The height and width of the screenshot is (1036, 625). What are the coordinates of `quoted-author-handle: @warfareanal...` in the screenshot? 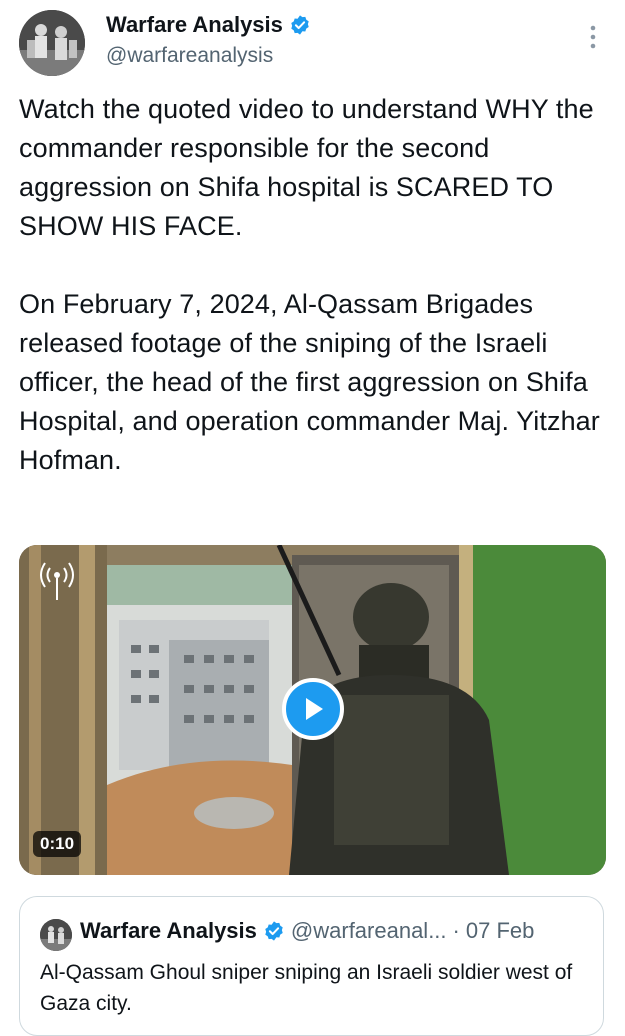 It's located at (368, 930).